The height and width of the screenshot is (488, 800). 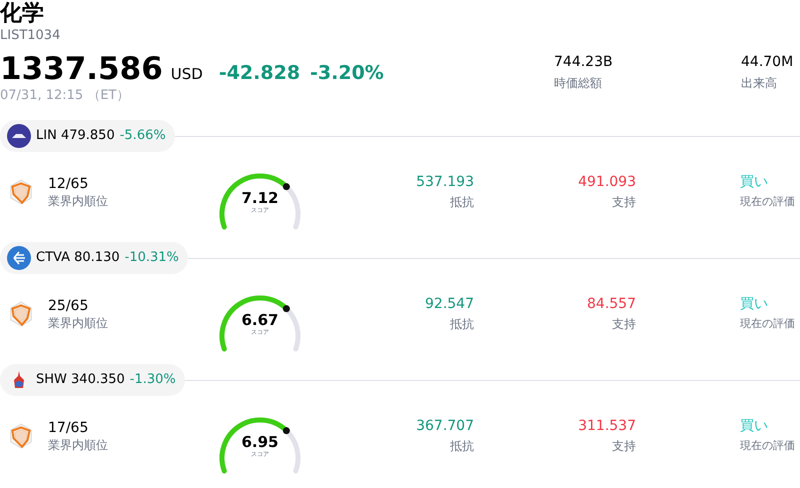 I want to click on stock-chip: LIN 479.850 -5.66%, so click(x=87, y=136).